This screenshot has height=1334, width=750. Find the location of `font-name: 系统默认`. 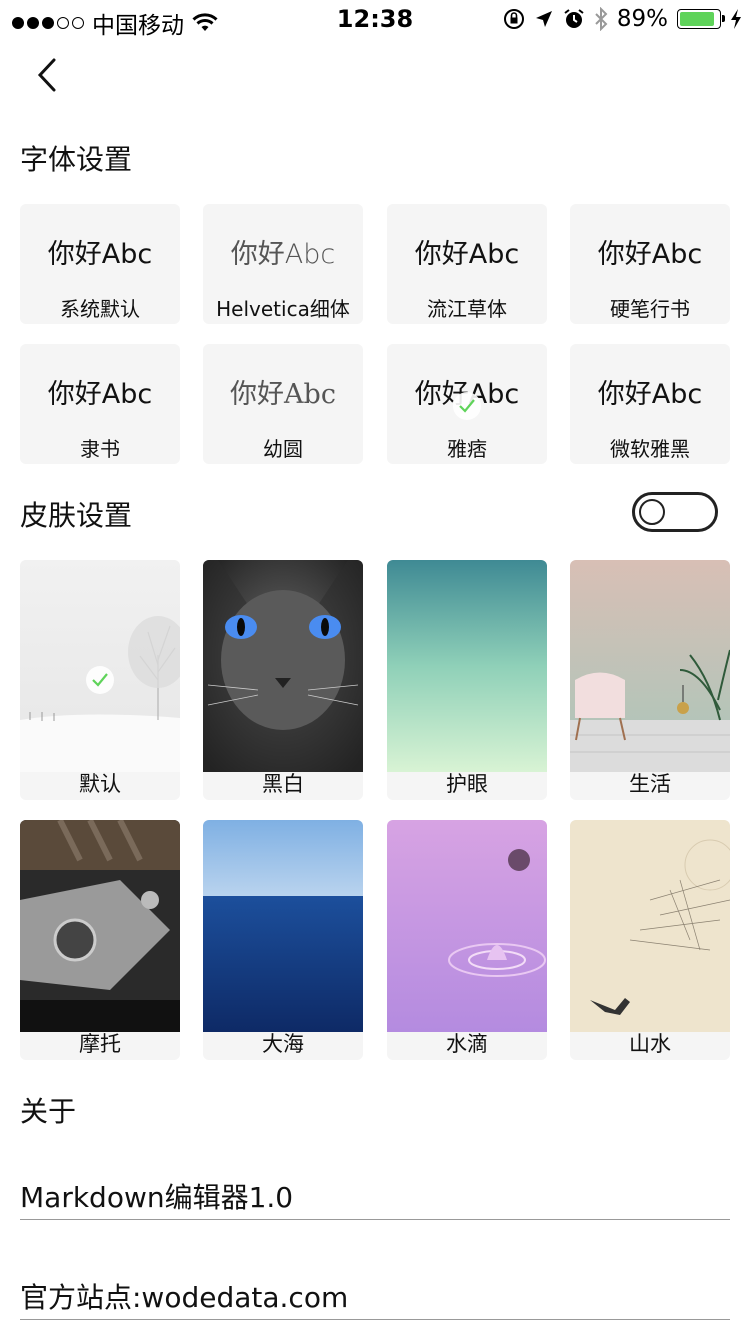

font-name: 系统默认 is located at coordinates (100, 309).